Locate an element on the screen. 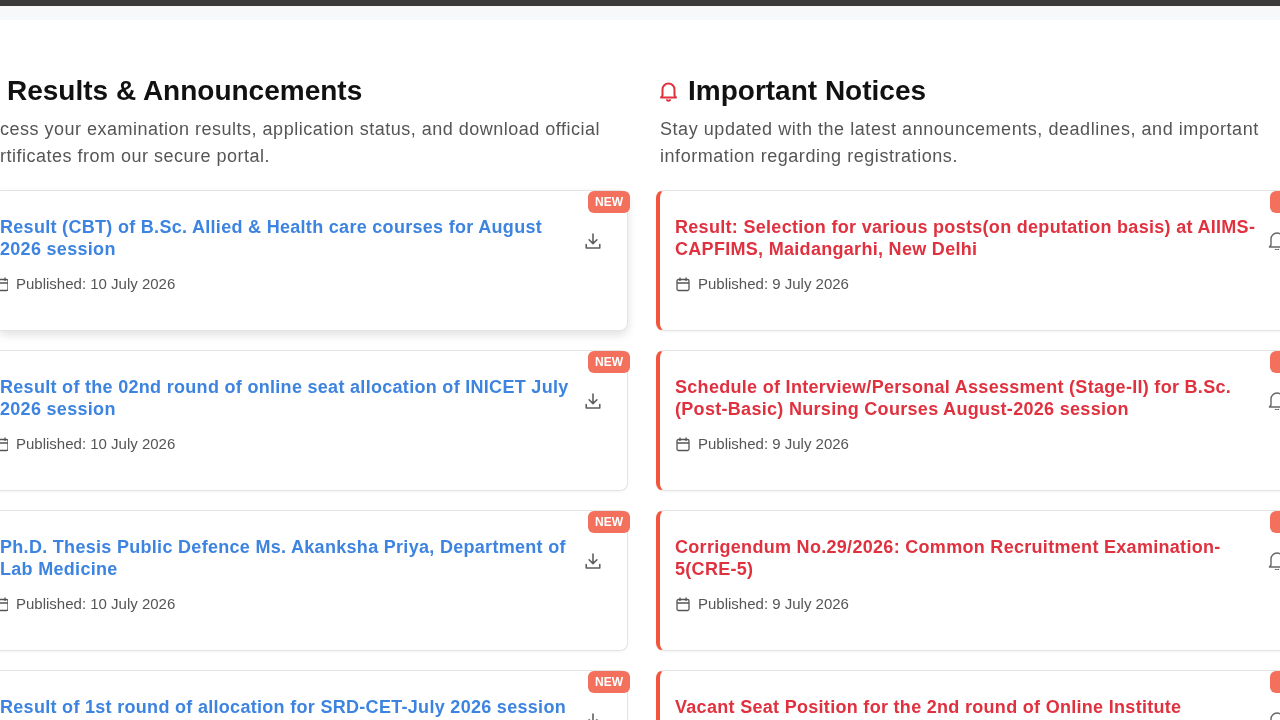  result-title-link: Ph.D. Thesis Public Defence Ms. Akanksha Priya, Department of Lab Medicine is located at coordinates (292, 558).